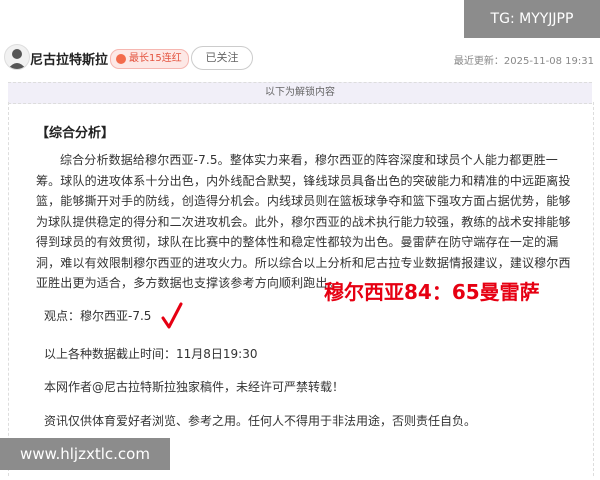  I want to click on watermark-top: TG: MYYJJPP, so click(532, 19).